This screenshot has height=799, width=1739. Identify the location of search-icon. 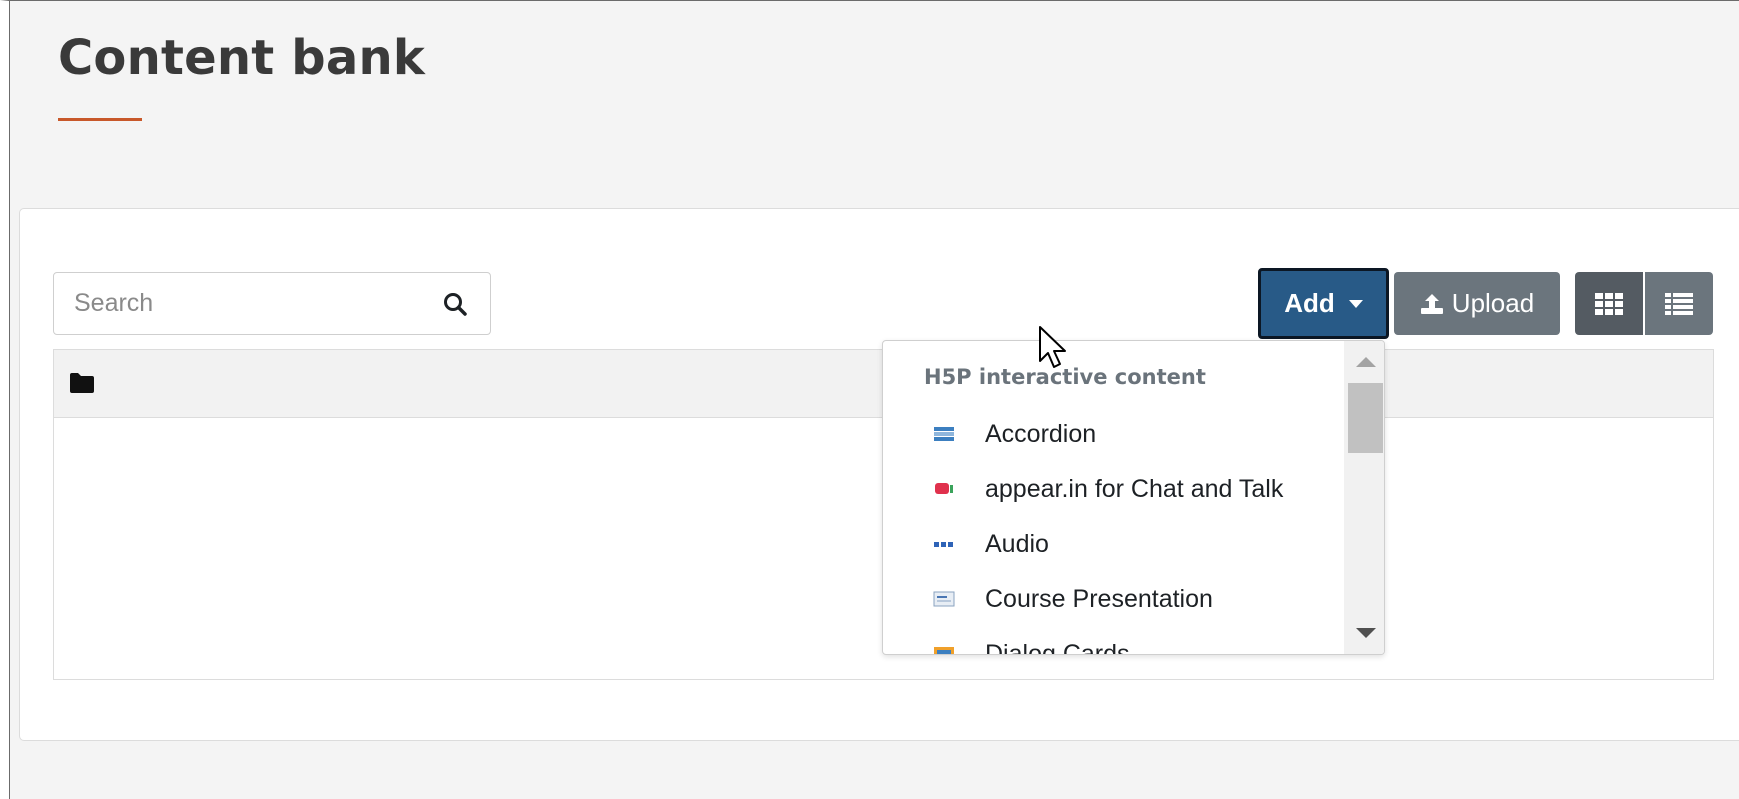
(455, 304).